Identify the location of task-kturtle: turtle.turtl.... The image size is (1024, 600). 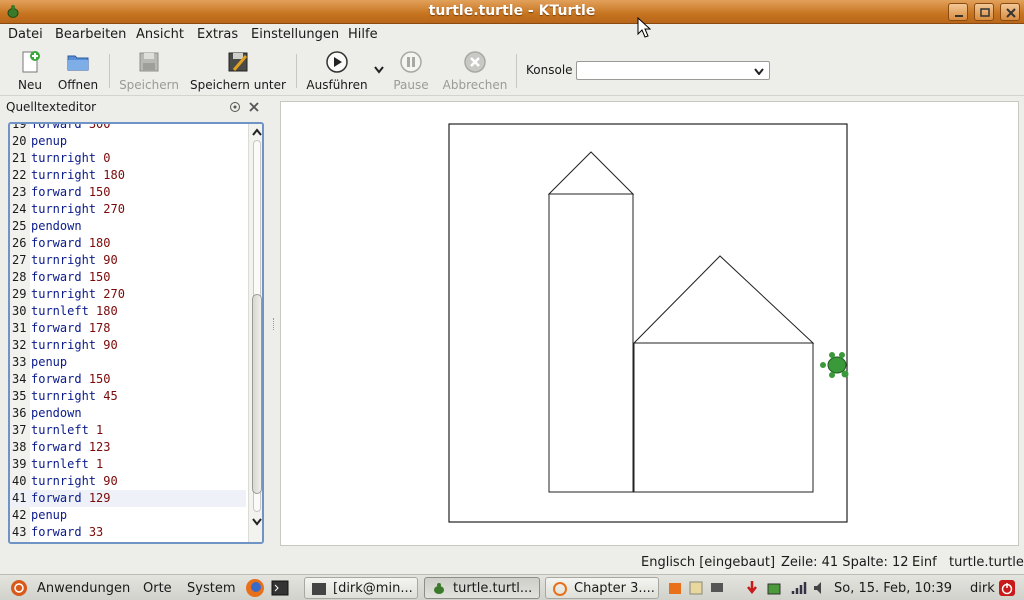
(482, 588).